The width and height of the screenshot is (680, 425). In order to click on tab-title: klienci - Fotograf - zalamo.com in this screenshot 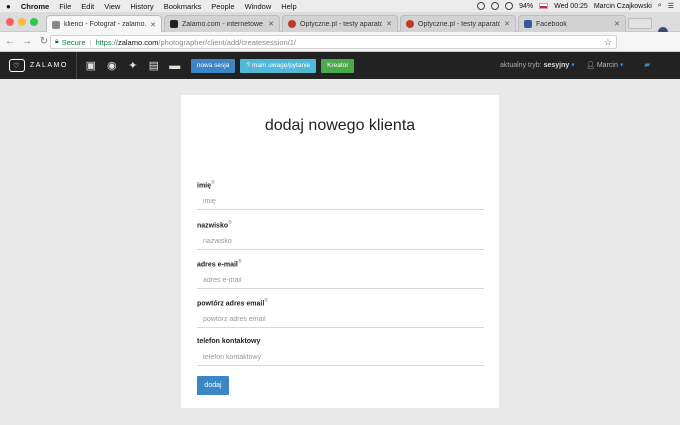, I will do `click(105, 24)`.